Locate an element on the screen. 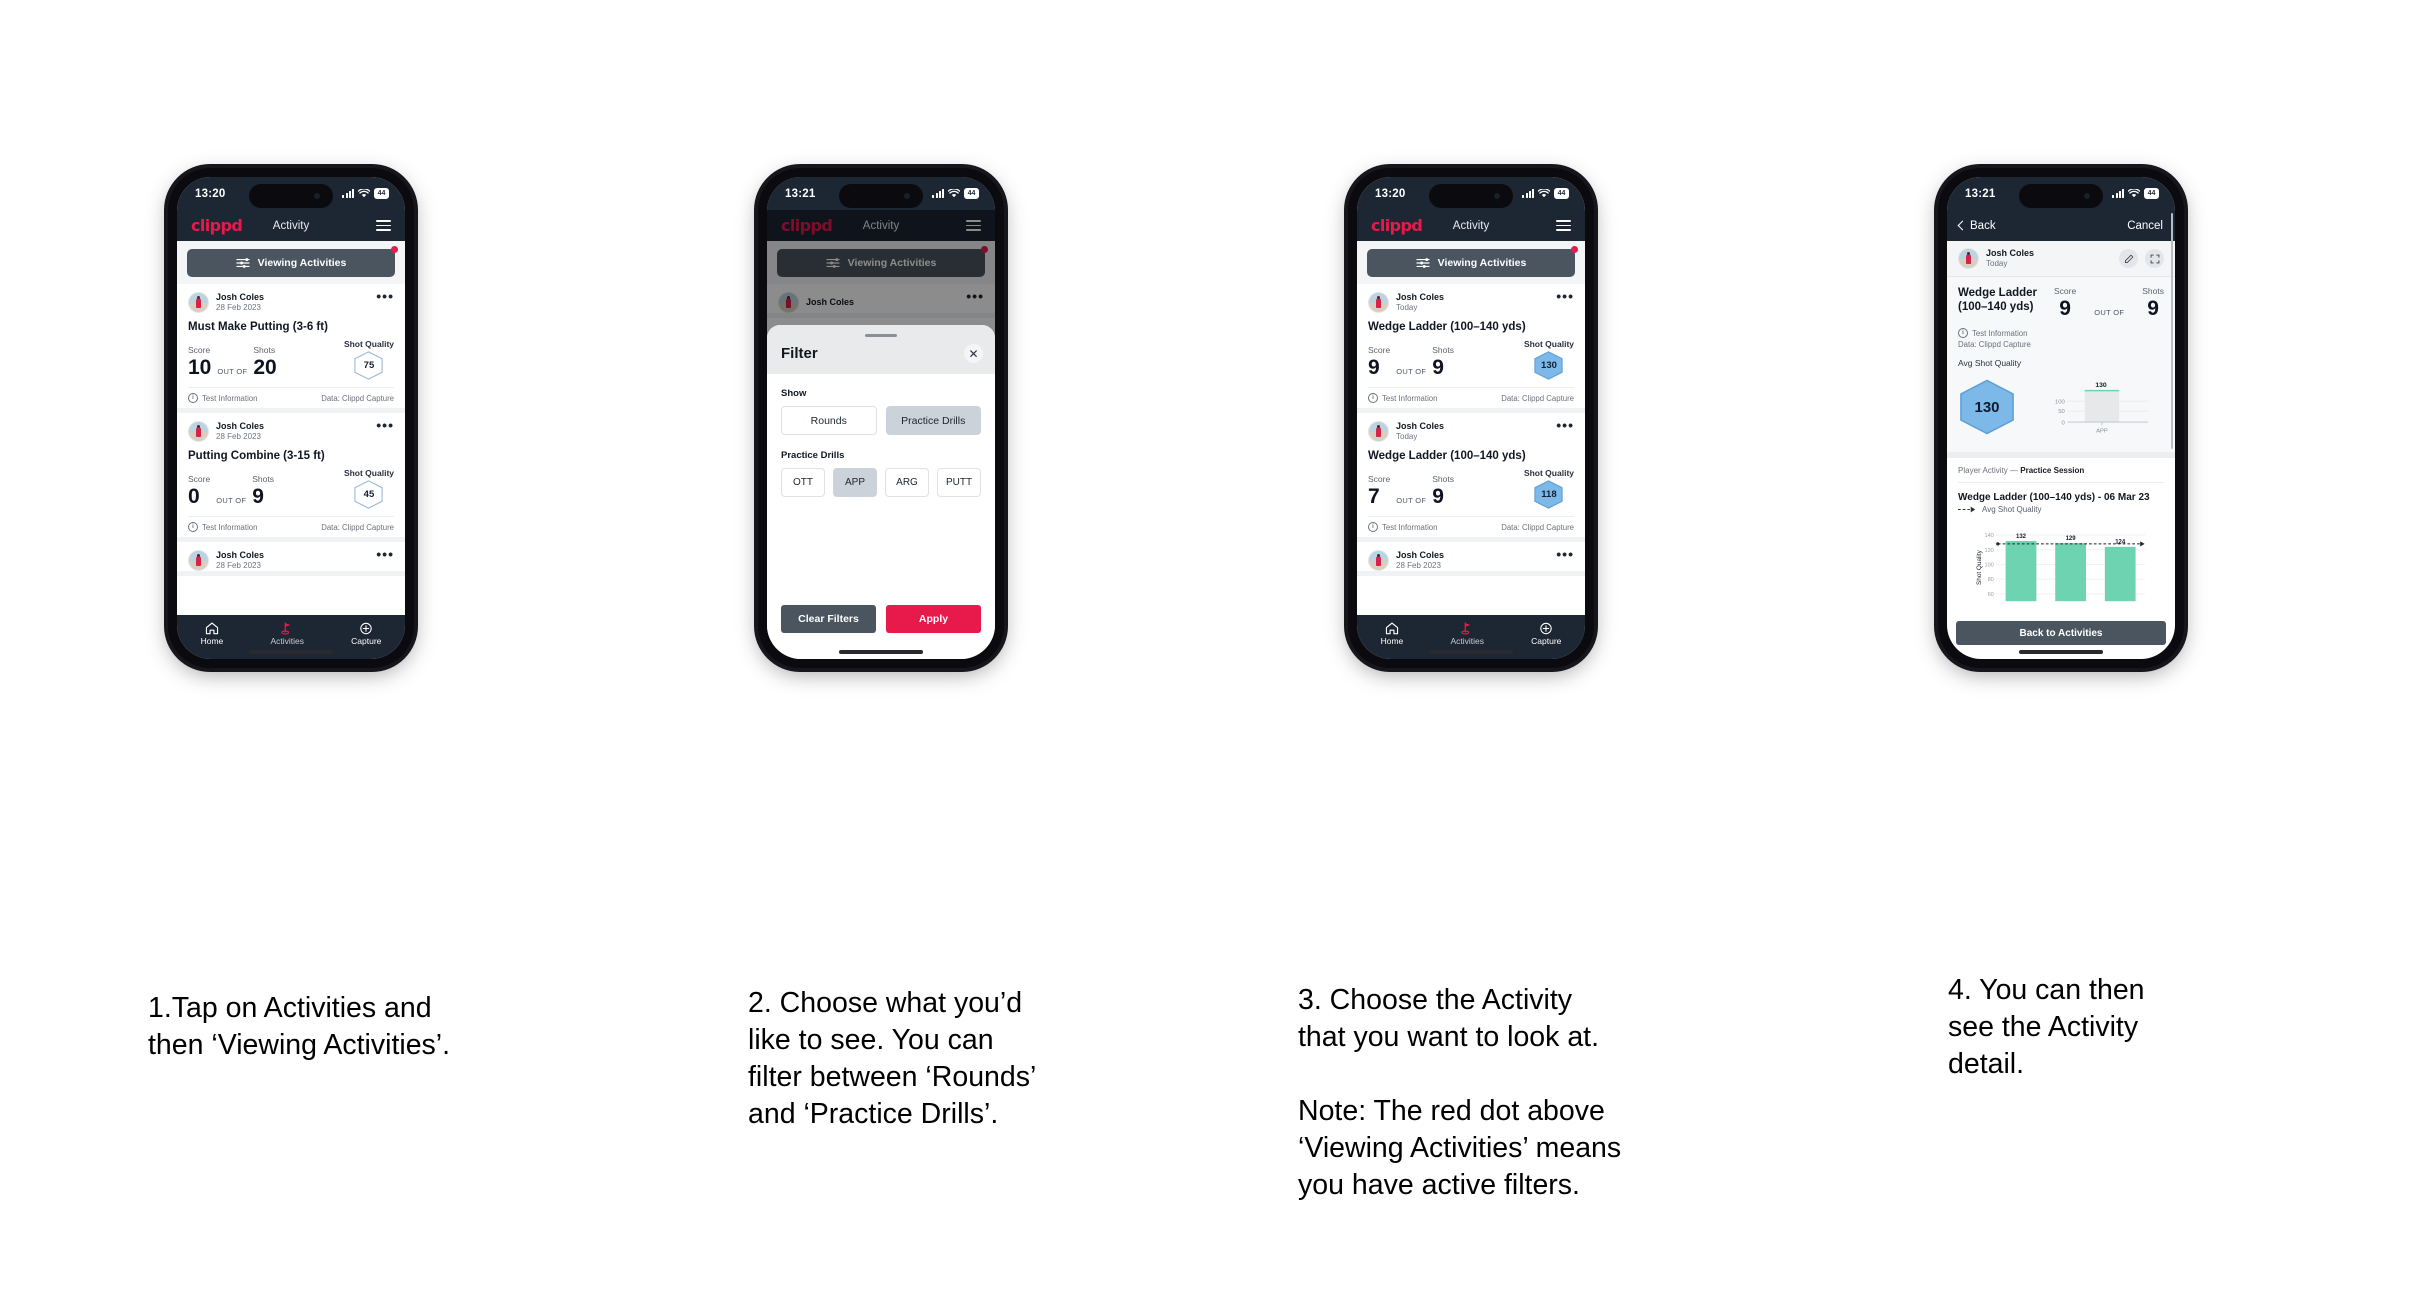 The height and width of the screenshot is (1303, 2423). status-time: 13:21 is located at coordinates (1980, 193).